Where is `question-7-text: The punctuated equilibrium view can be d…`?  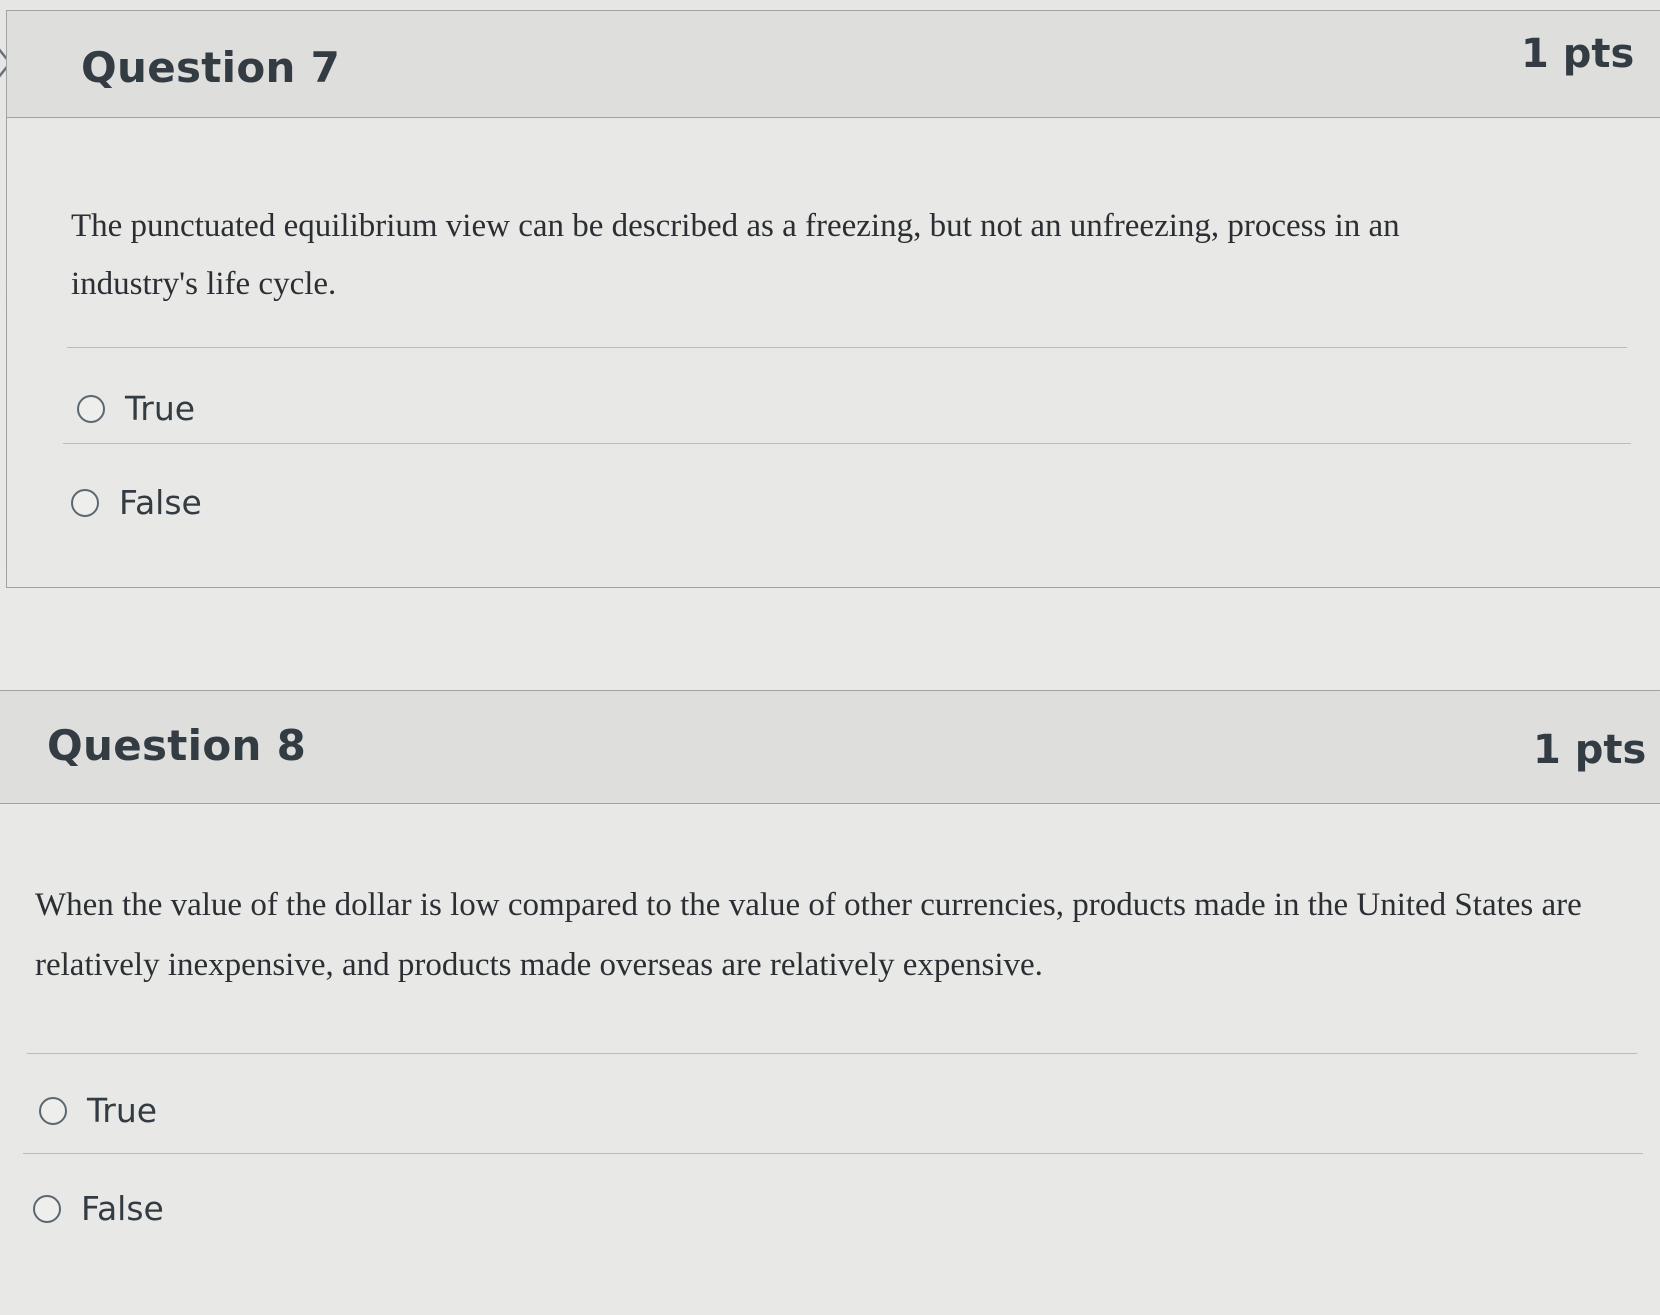
question-7-text: The punctuated equilibrium view can be d… is located at coordinates (735, 255).